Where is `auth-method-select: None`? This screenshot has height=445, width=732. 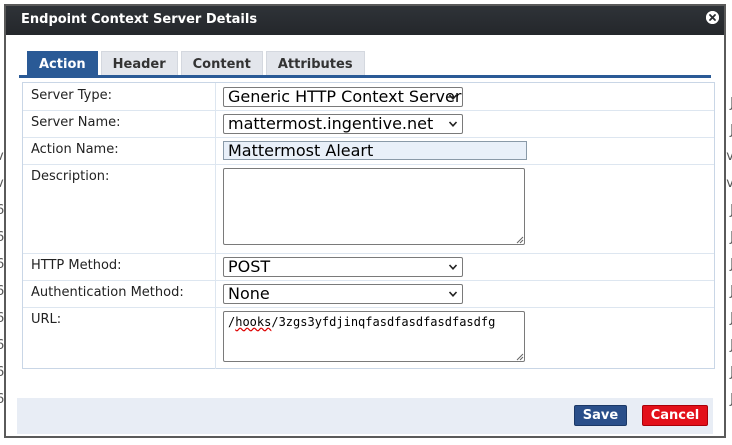 auth-method-select: None is located at coordinates (343, 294).